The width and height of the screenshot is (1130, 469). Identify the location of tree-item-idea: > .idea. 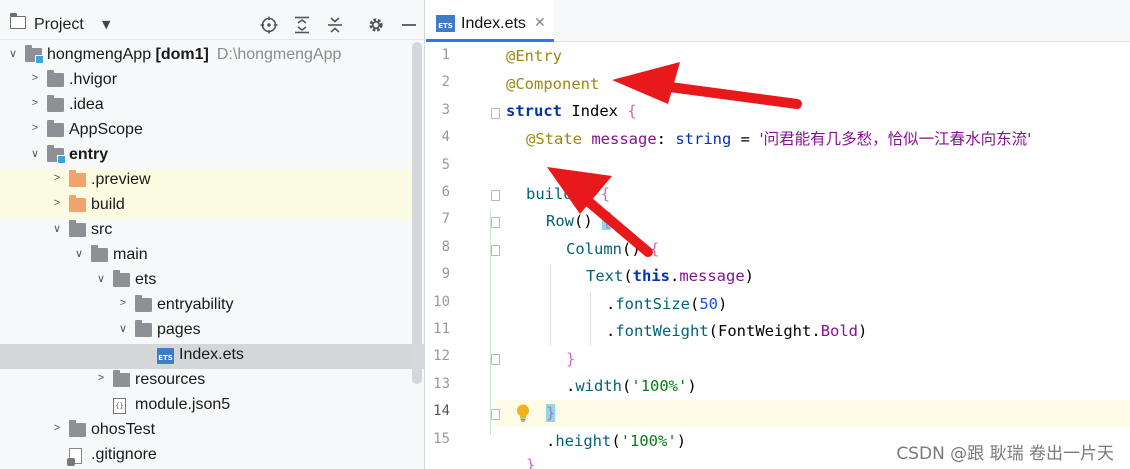
(206, 106).